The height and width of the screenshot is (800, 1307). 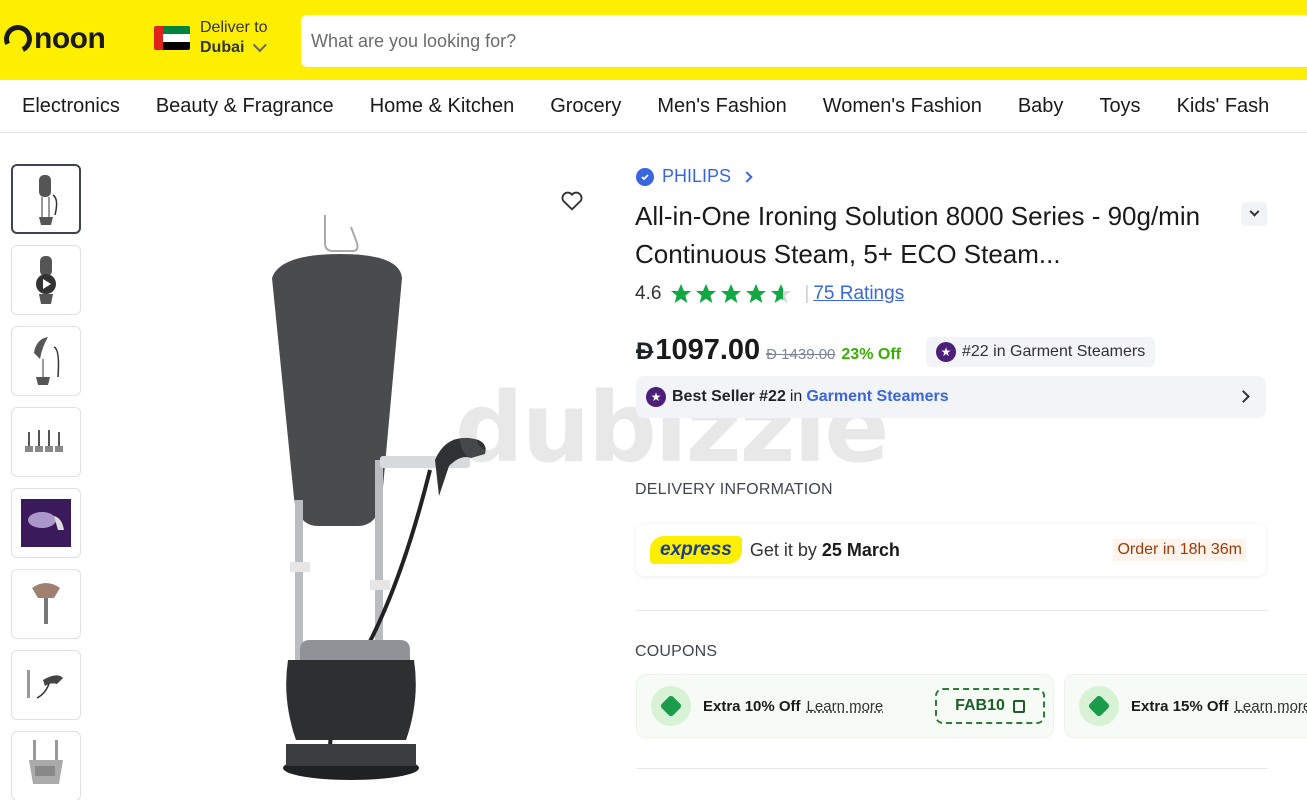 I want to click on deliver-label: Deliver to, so click(x=234, y=27).